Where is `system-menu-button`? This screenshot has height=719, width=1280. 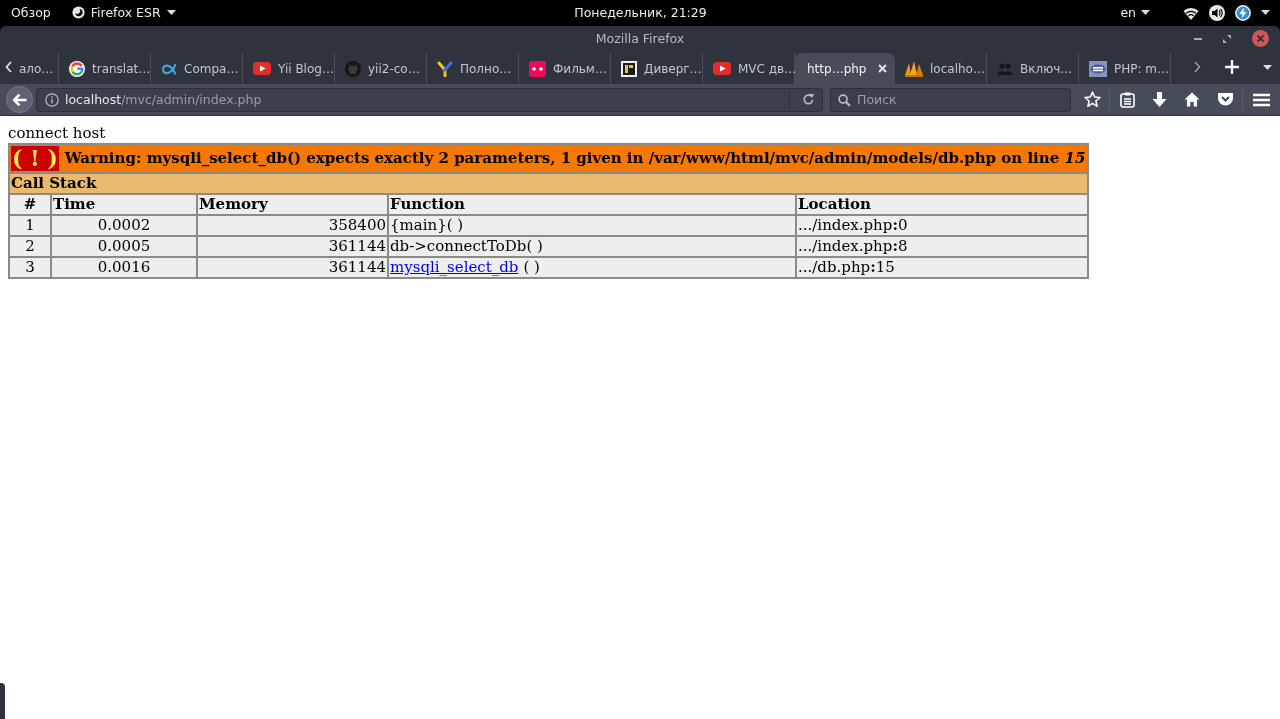
system-menu-button is located at coordinates (1226, 12).